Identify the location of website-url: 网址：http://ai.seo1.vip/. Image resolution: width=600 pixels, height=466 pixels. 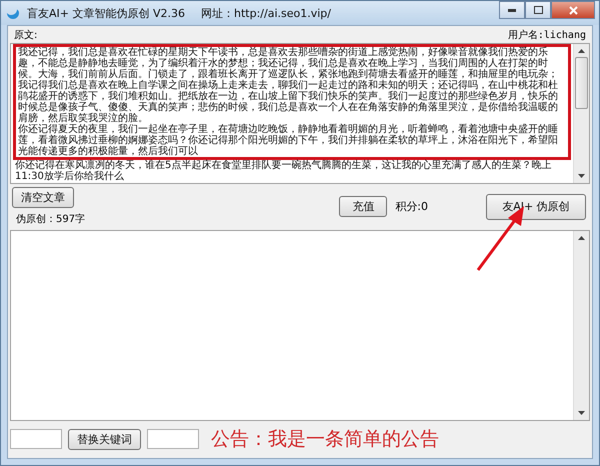
(266, 13).